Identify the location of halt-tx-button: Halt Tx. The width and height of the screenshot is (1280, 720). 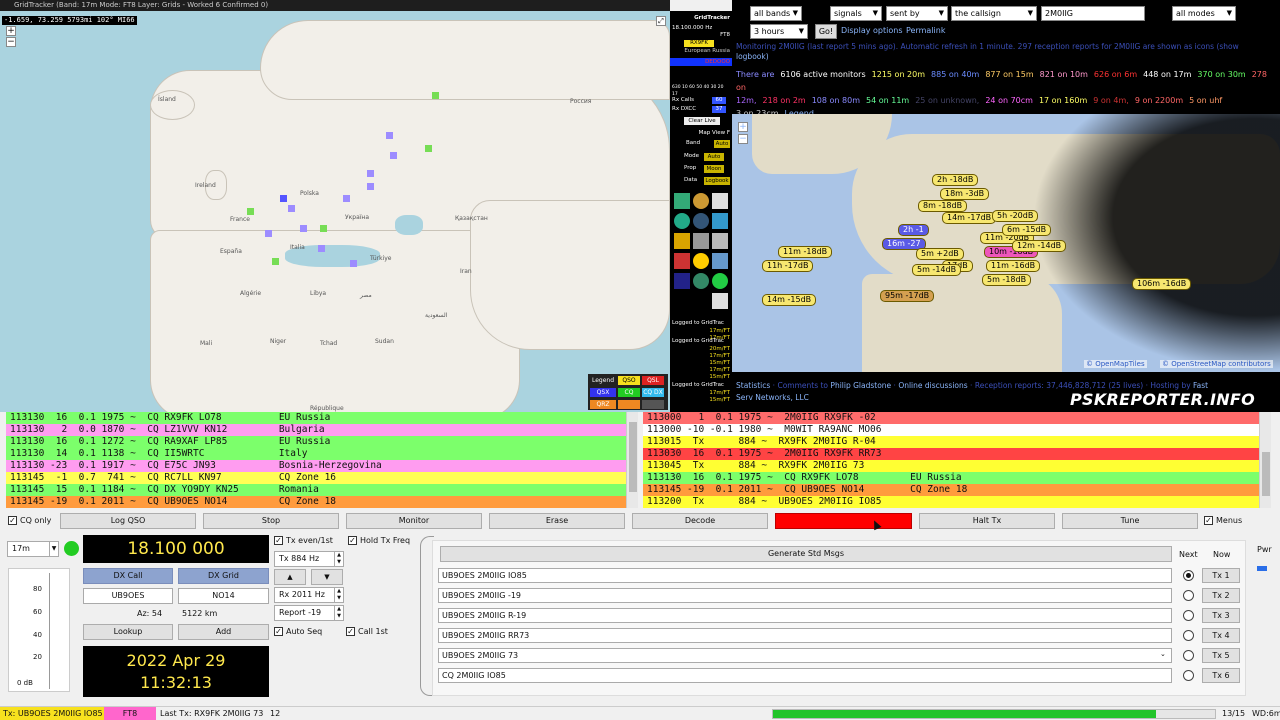
(987, 521).